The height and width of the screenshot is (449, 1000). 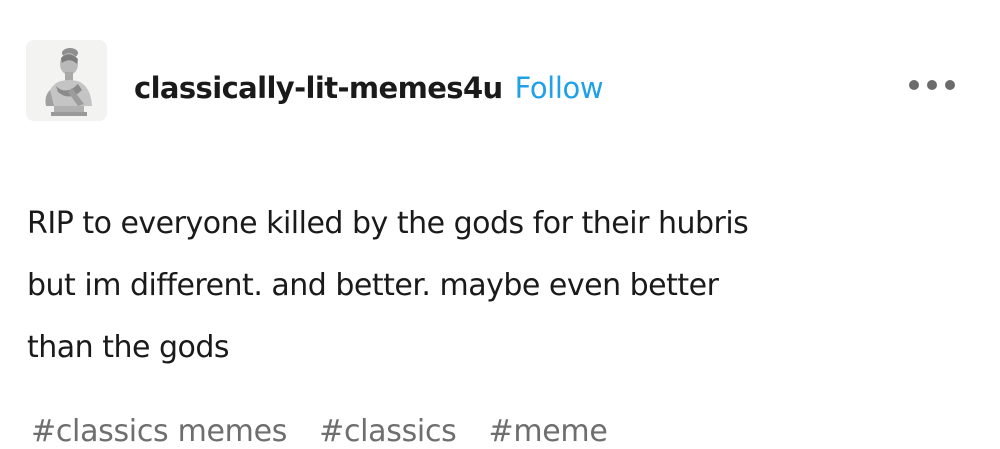 I want to click on classical-bust-statue-icon, so click(x=66, y=80).